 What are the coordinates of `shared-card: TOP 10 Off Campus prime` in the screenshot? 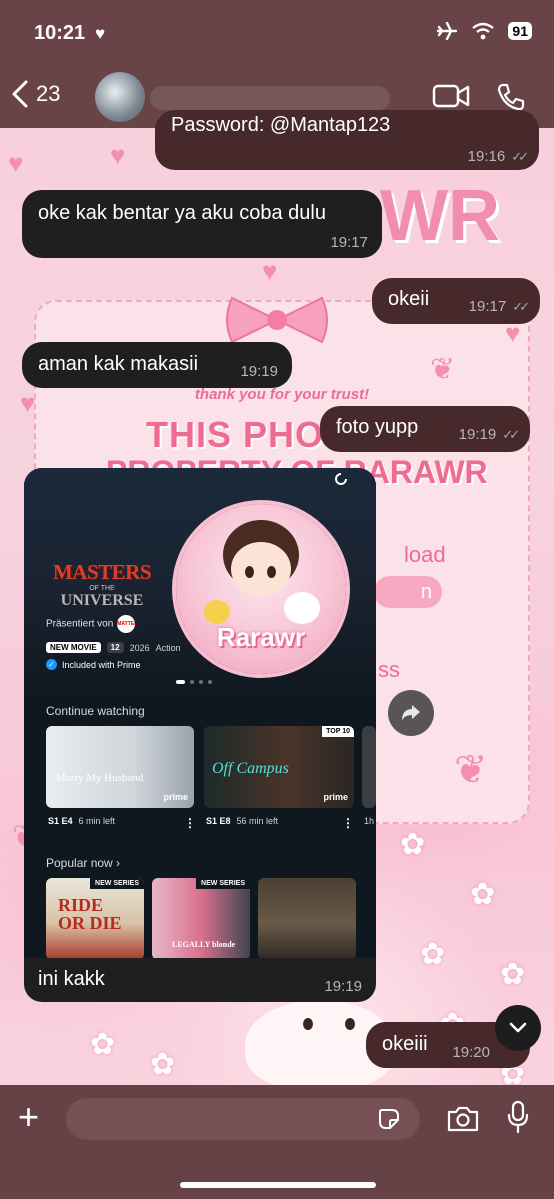 It's located at (279, 767).